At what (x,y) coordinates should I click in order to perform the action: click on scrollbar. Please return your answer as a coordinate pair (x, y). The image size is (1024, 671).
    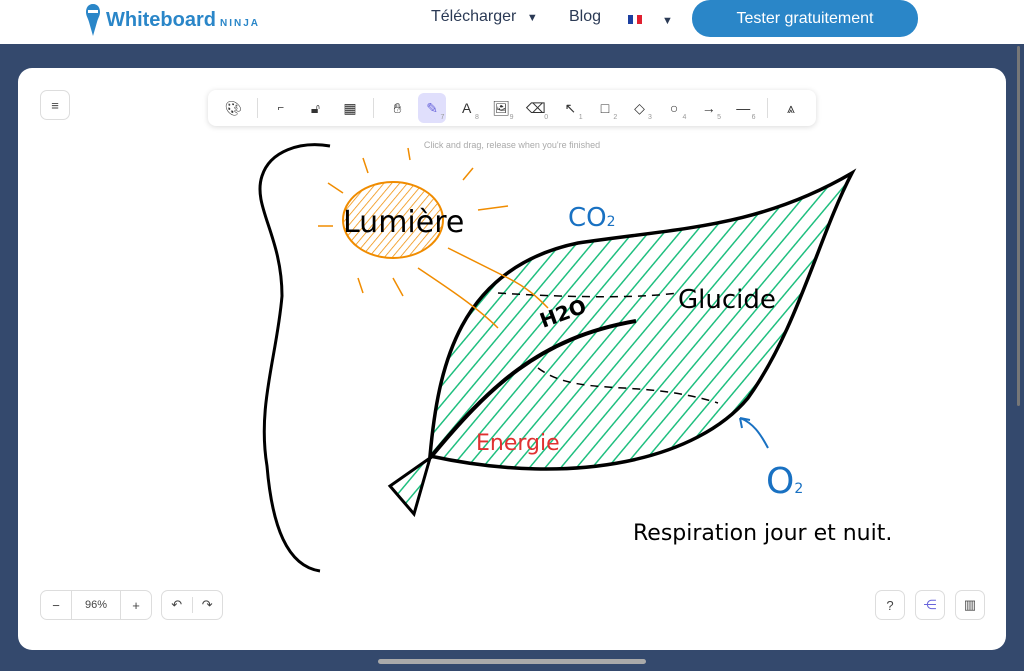
    Looking at the image, I should click on (1018, 226).